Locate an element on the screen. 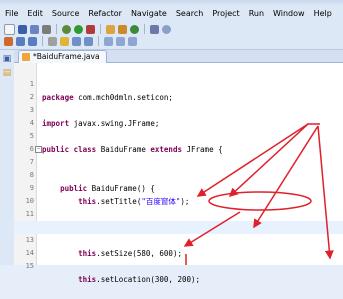  highlight-circle is located at coordinates (260, 201).